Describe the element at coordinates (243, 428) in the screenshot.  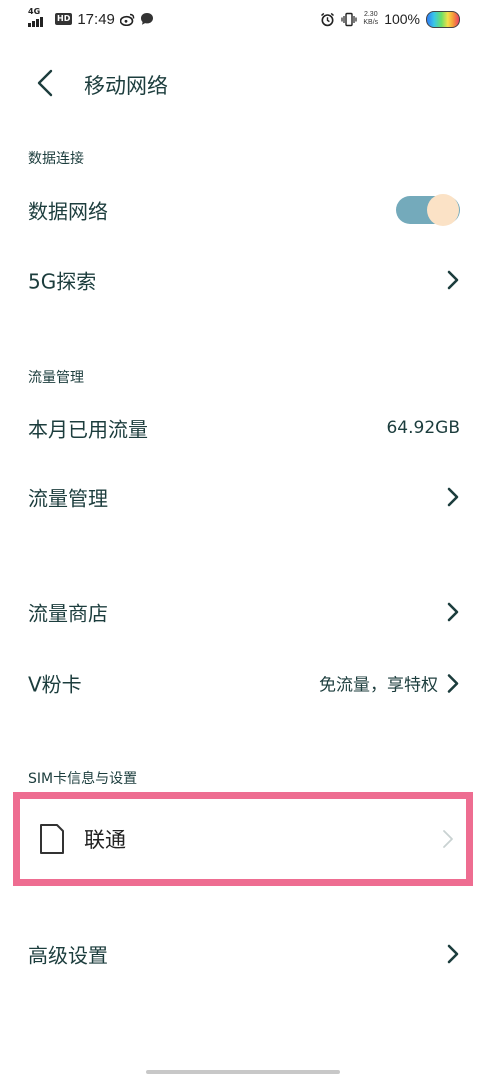
I see `monthly-usage-row: 本月已用流量 64.92GB` at that location.